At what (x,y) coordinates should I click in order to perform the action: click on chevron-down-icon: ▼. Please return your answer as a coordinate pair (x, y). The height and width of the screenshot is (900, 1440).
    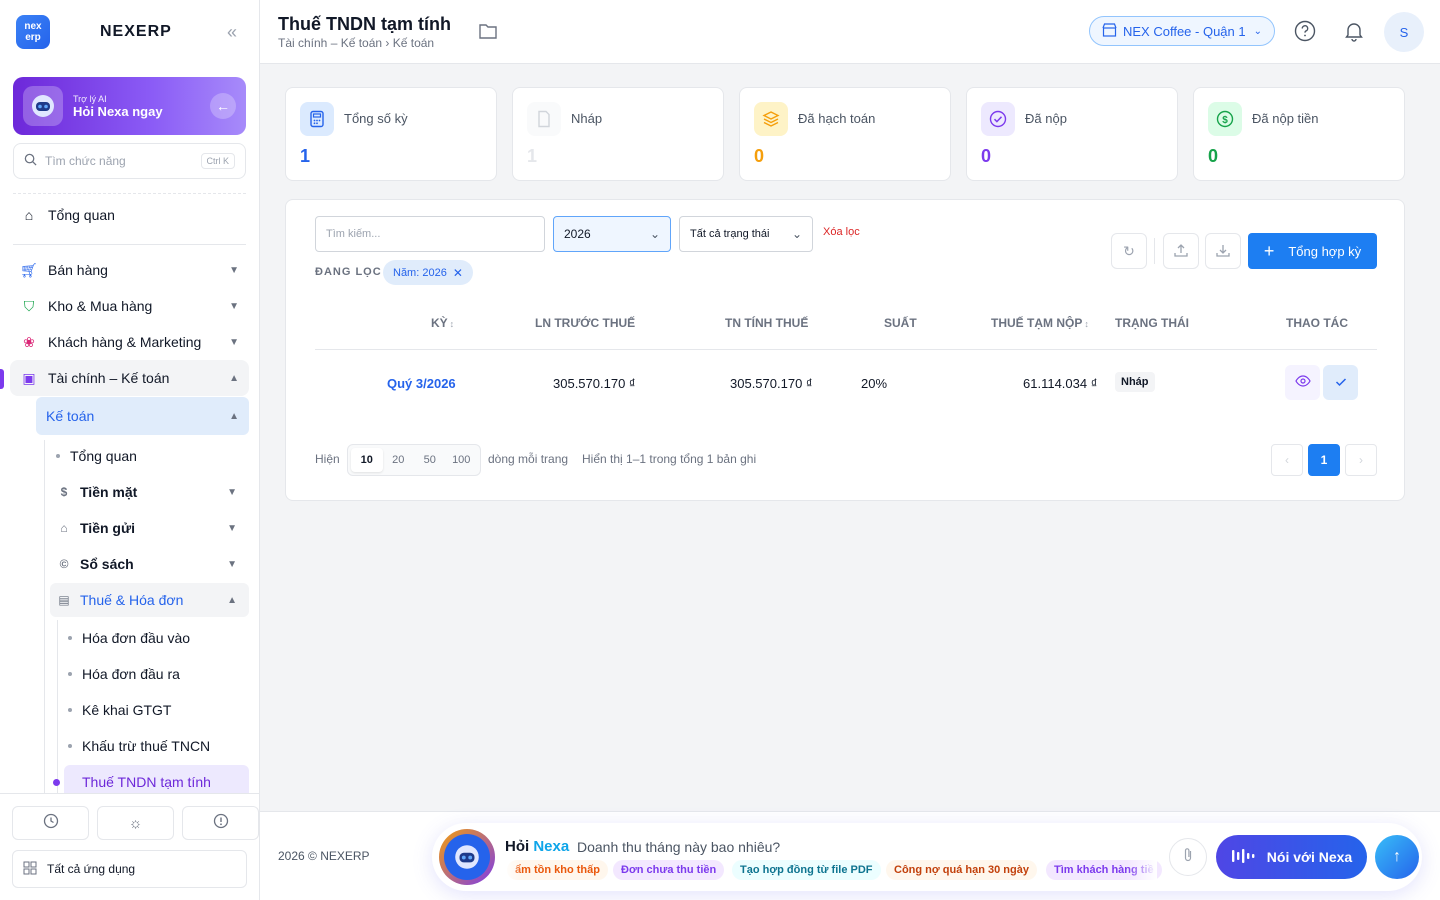
    Looking at the image, I should click on (232, 564).